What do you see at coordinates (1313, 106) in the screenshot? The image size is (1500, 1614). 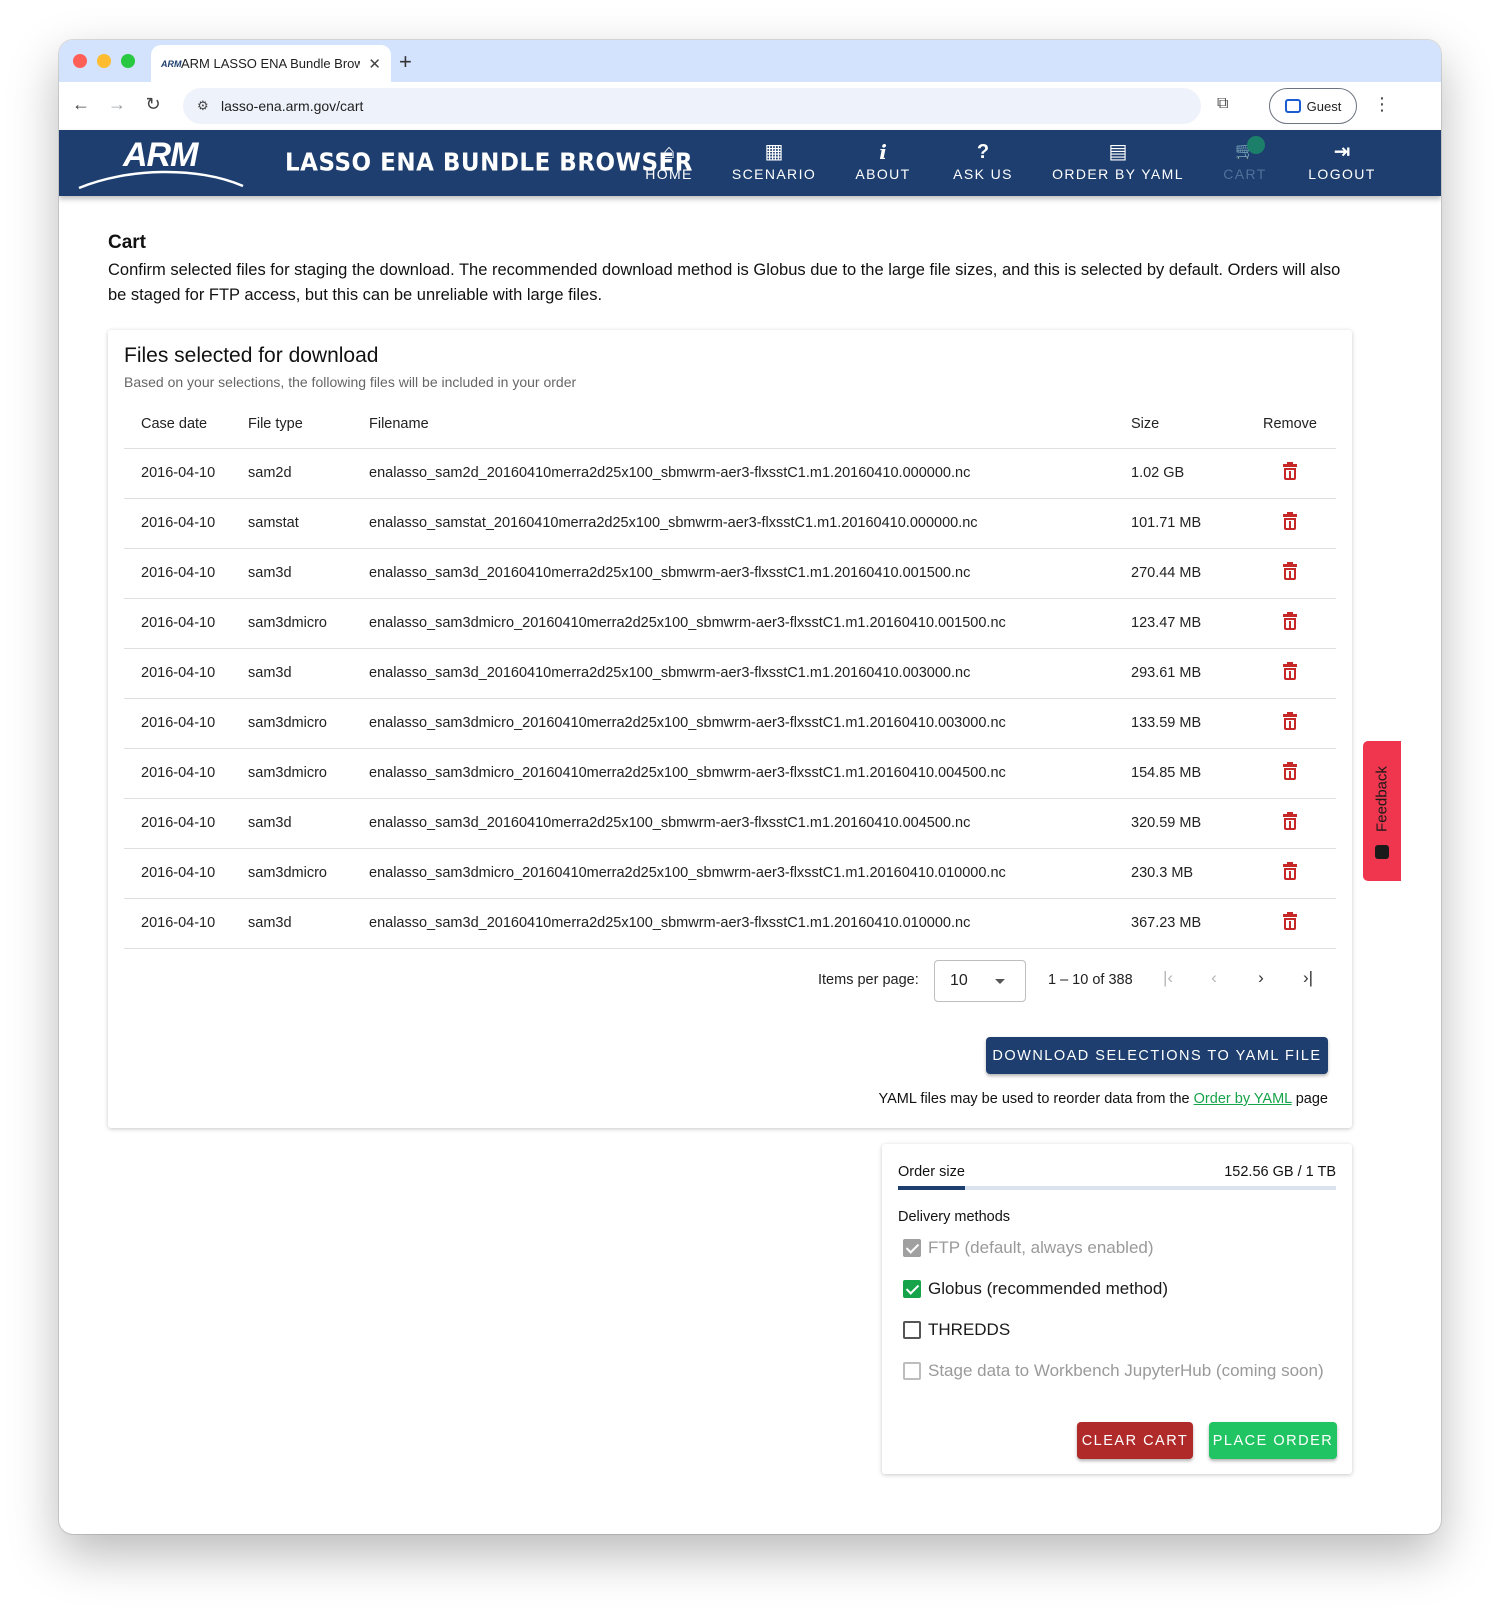 I see `profile-button: Guest` at bounding box center [1313, 106].